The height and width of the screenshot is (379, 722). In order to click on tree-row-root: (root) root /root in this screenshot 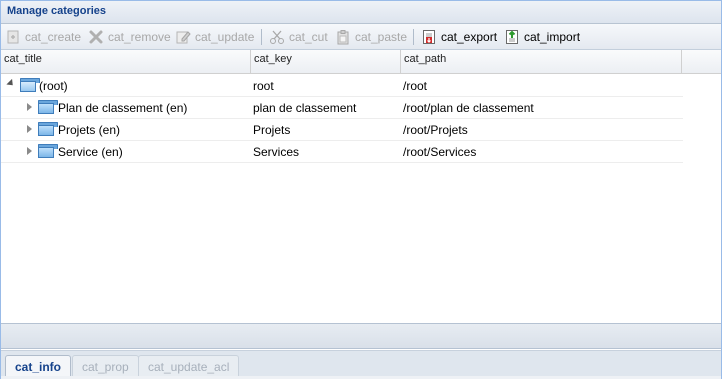, I will do `click(342, 86)`.